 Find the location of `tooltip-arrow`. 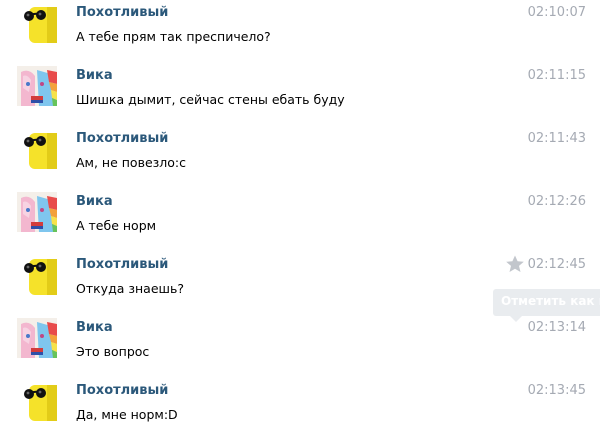

tooltip-arrow is located at coordinates (516, 319).